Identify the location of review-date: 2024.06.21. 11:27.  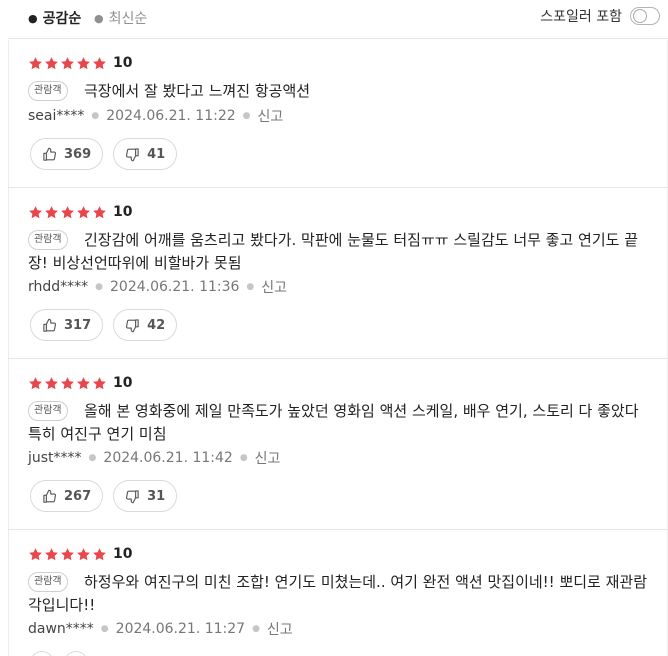
(180, 629).